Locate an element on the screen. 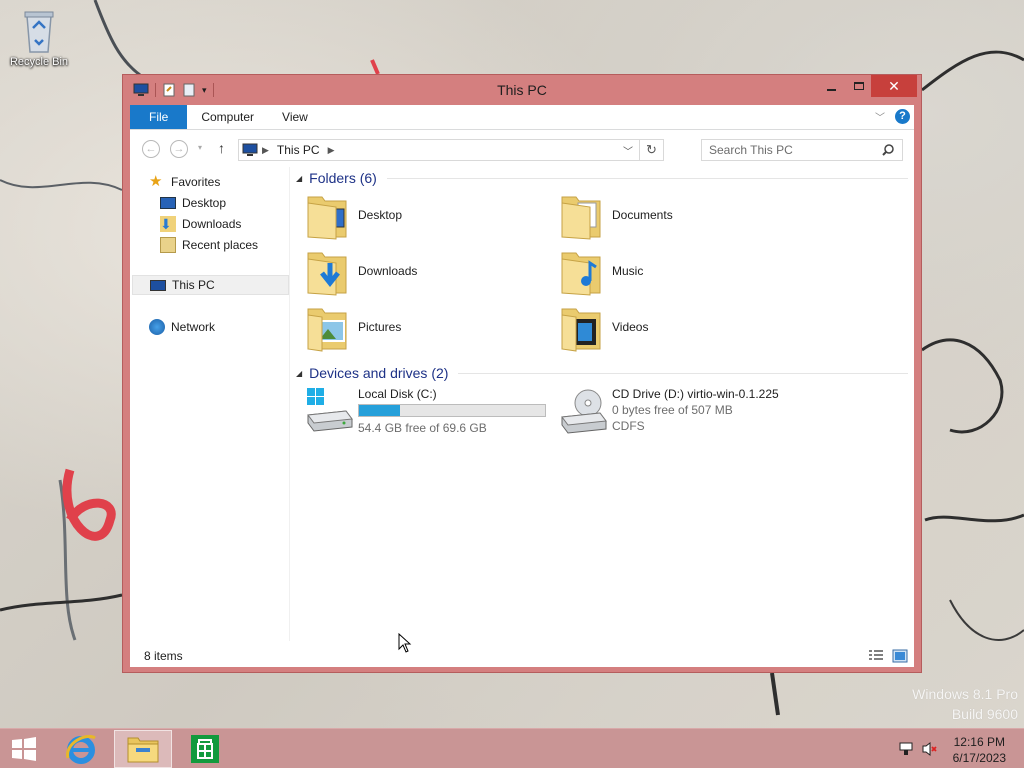 This screenshot has height=768, width=1024. folder-downloads-icon is located at coordinates (328, 271).